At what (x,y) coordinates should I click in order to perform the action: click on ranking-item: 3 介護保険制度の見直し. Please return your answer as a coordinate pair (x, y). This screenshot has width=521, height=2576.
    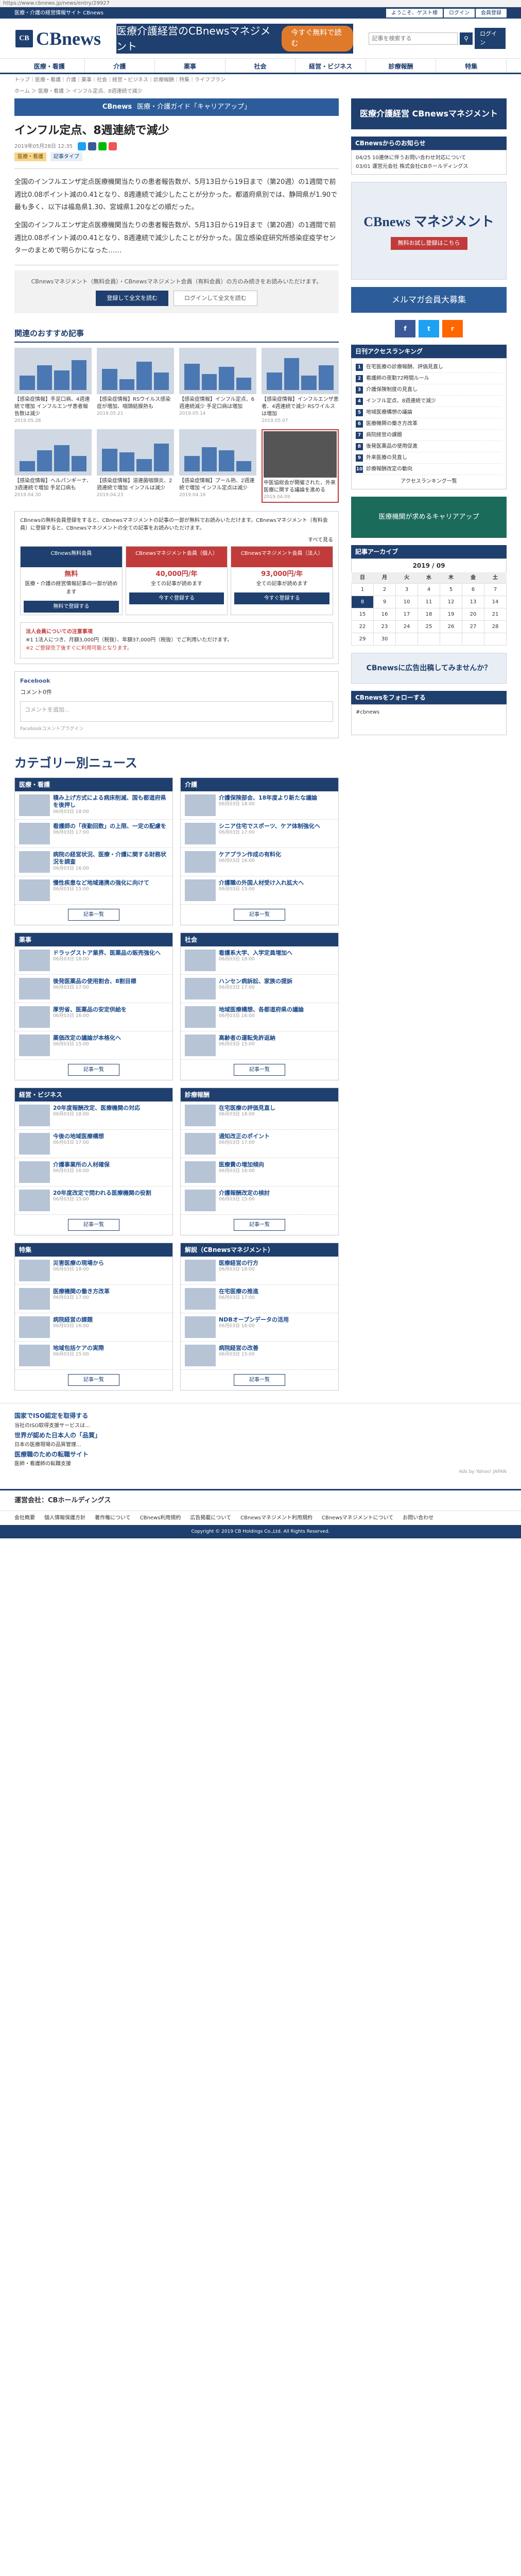
    Looking at the image, I should click on (429, 390).